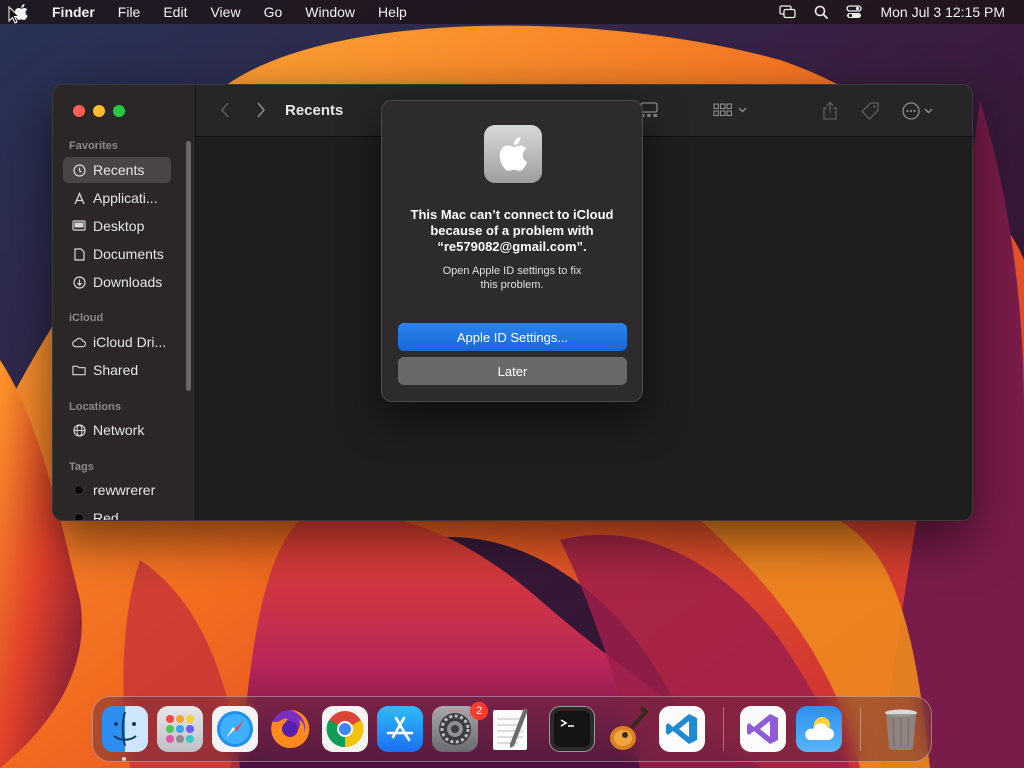 Image resolution: width=1024 pixels, height=768 pixels. Describe the element at coordinates (763, 729) in the screenshot. I see `dock-visual-studio-icon` at that location.